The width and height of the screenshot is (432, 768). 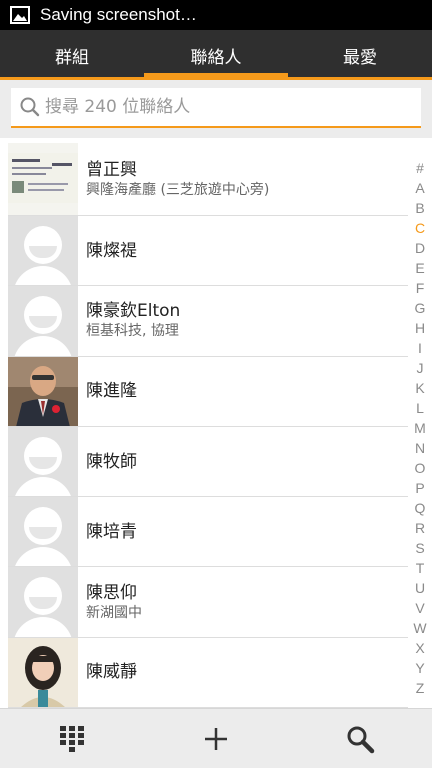 What do you see at coordinates (420, 228) in the screenshot?
I see `index-letter-highlighted: C` at bounding box center [420, 228].